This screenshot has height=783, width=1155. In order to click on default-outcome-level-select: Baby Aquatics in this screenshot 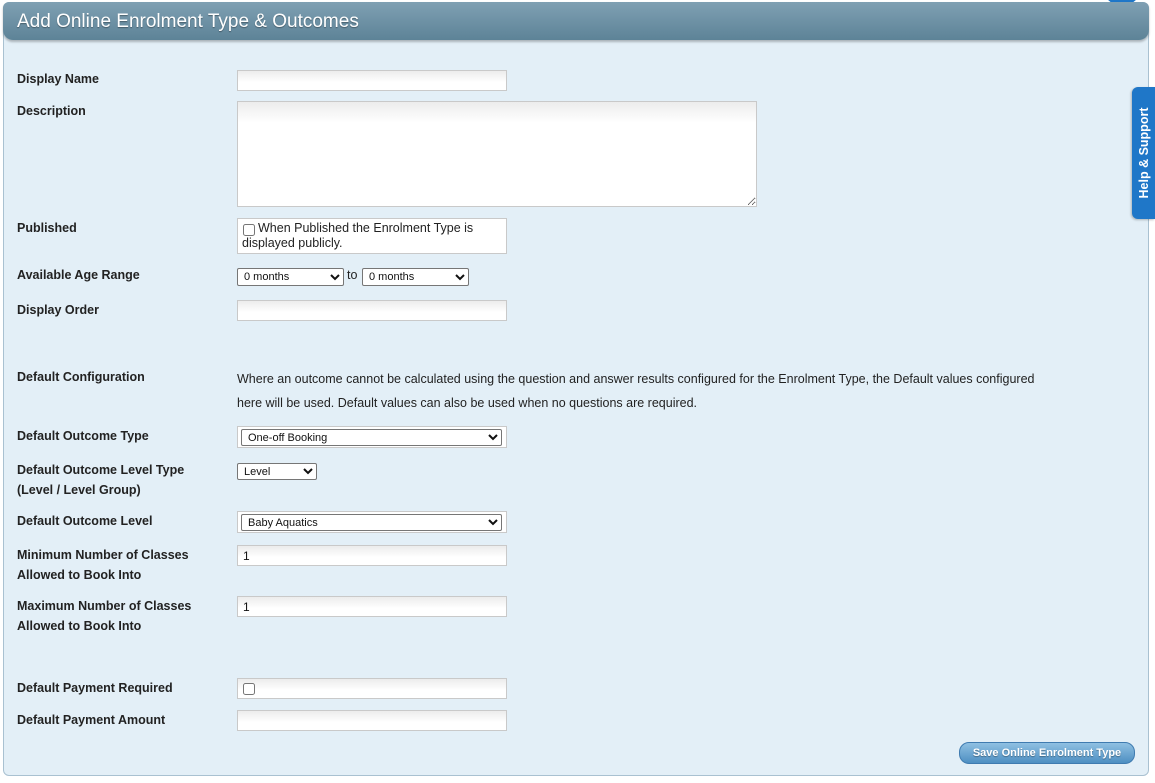, I will do `click(371, 522)`.